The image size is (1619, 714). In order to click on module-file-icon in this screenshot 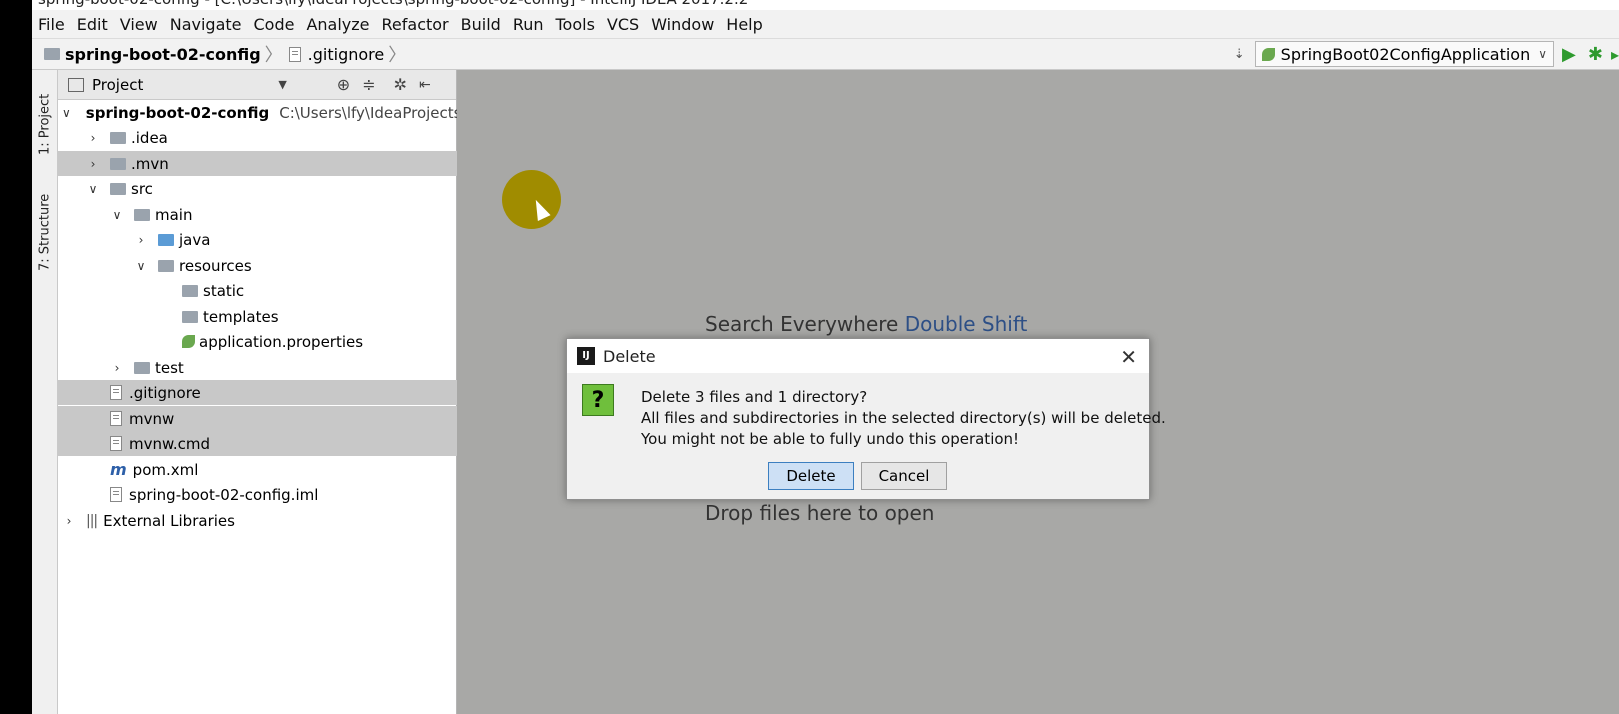, I will do `click(116, 494)`.